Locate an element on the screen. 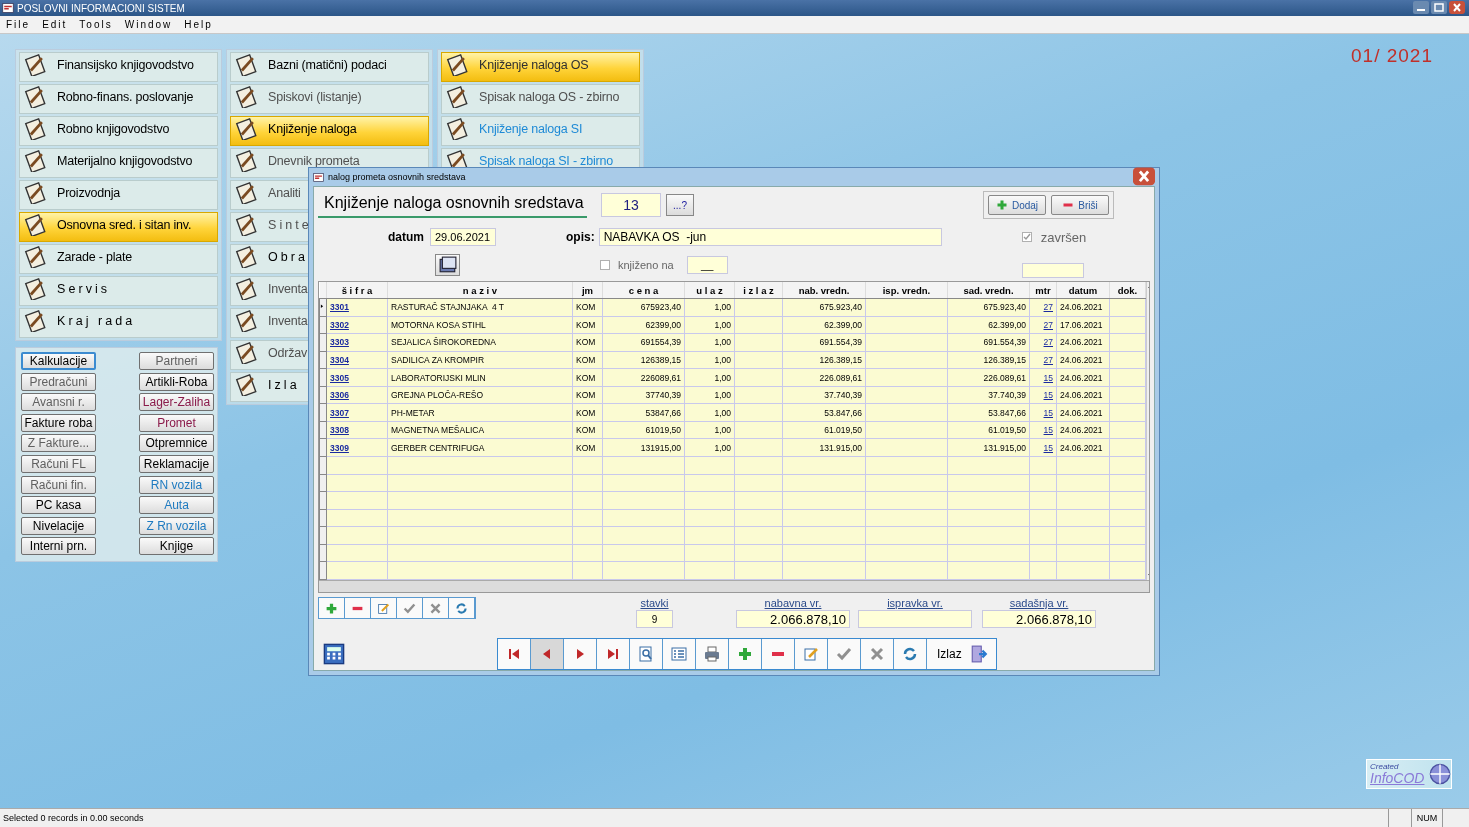 The width and height of the screenshot is (1469, 827). shortcut-button: Otpremnice is located at coordinates (176, 443).